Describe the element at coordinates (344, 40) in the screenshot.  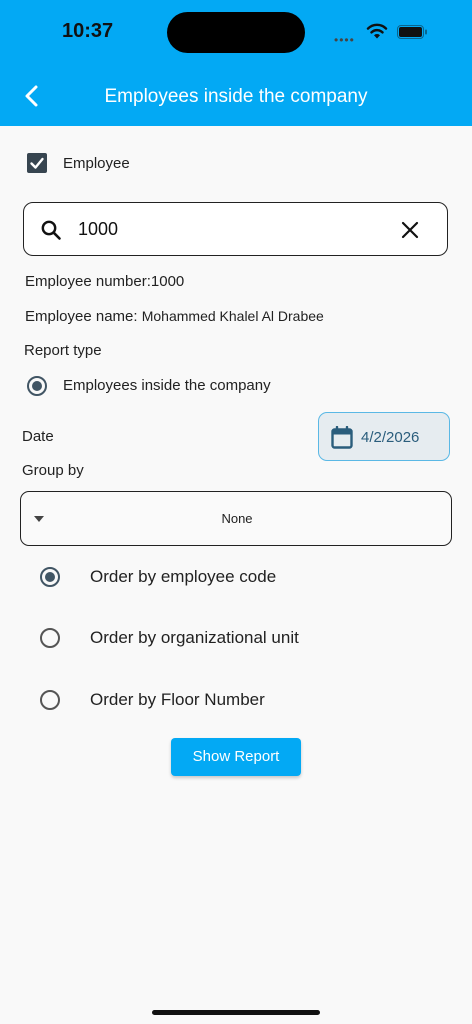
I see `signal-dots-icon: ••••` at that location.